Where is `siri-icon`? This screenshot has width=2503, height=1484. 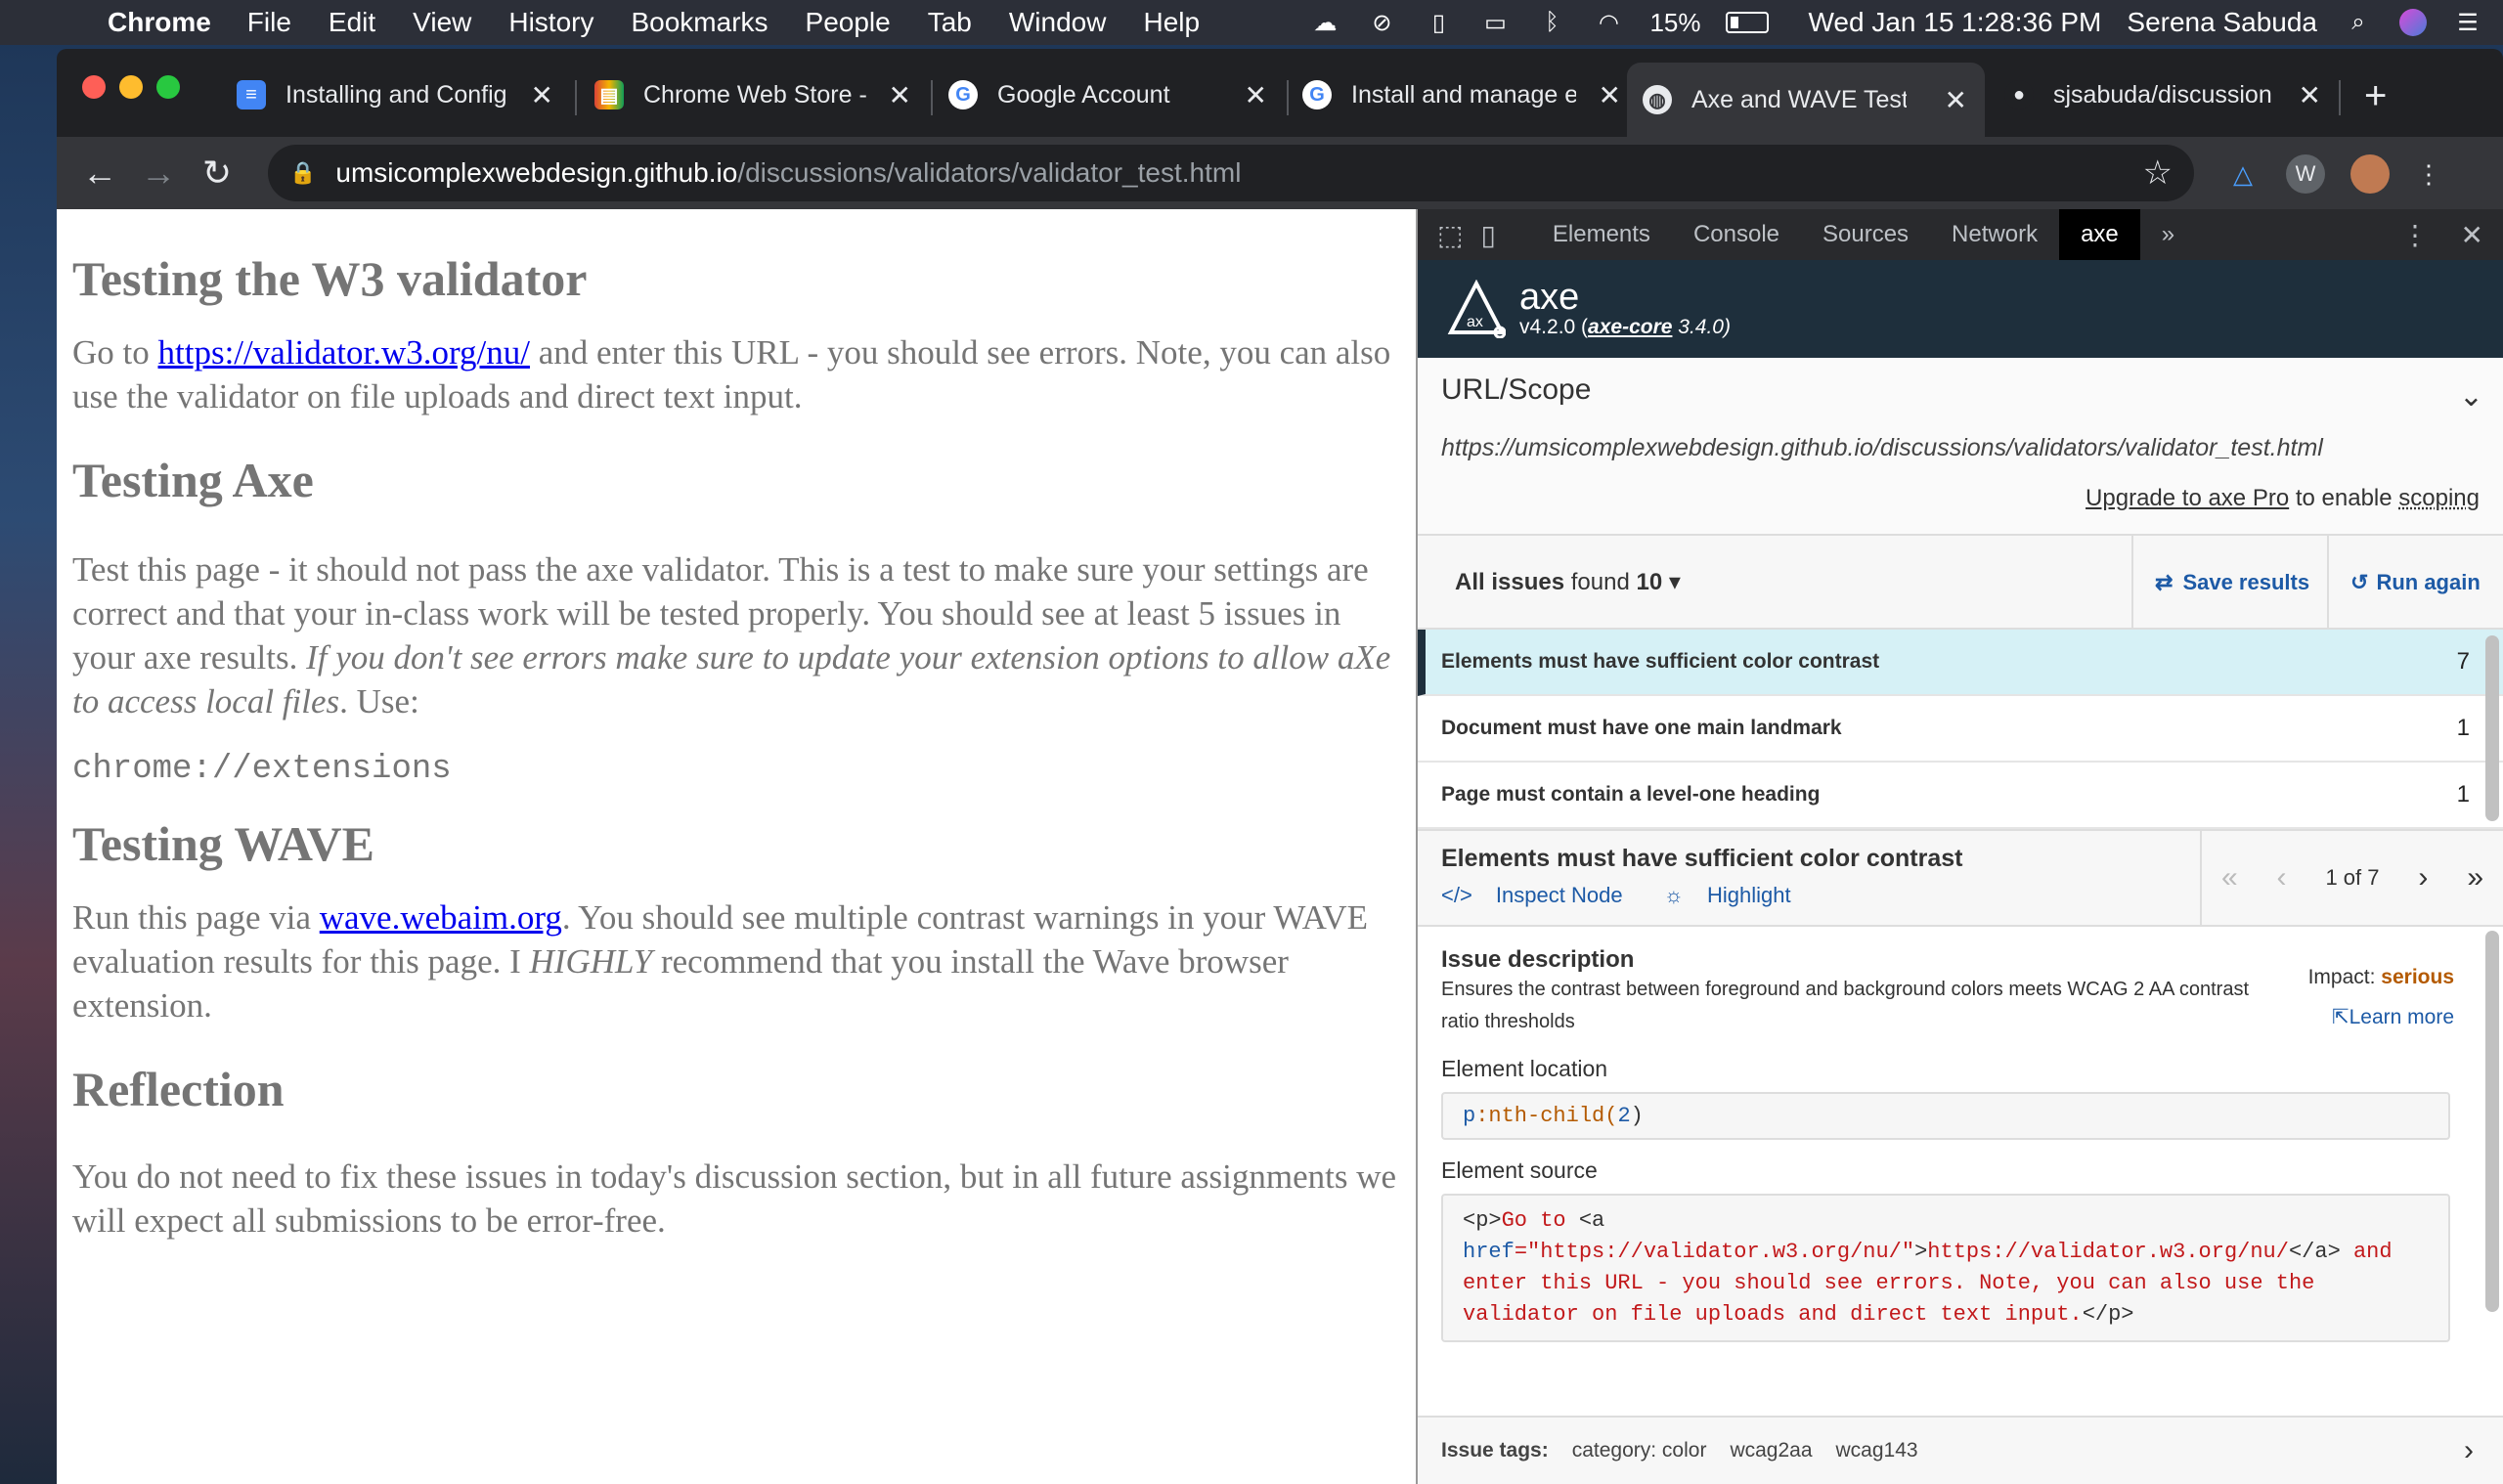 siri-icon is located at coordinates (2413, 22).